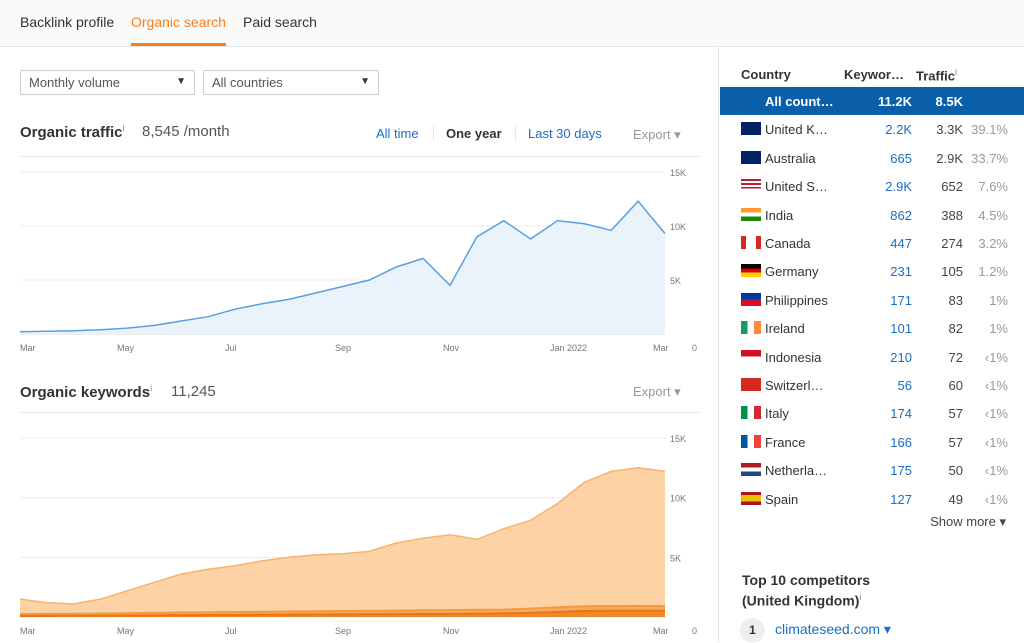 The width and height of the screenshot is (1024, 643). What do you see at coordinates (955, 385) in the screenshot?
I see `country-traffic: 60` at bounding box center [955, 385].